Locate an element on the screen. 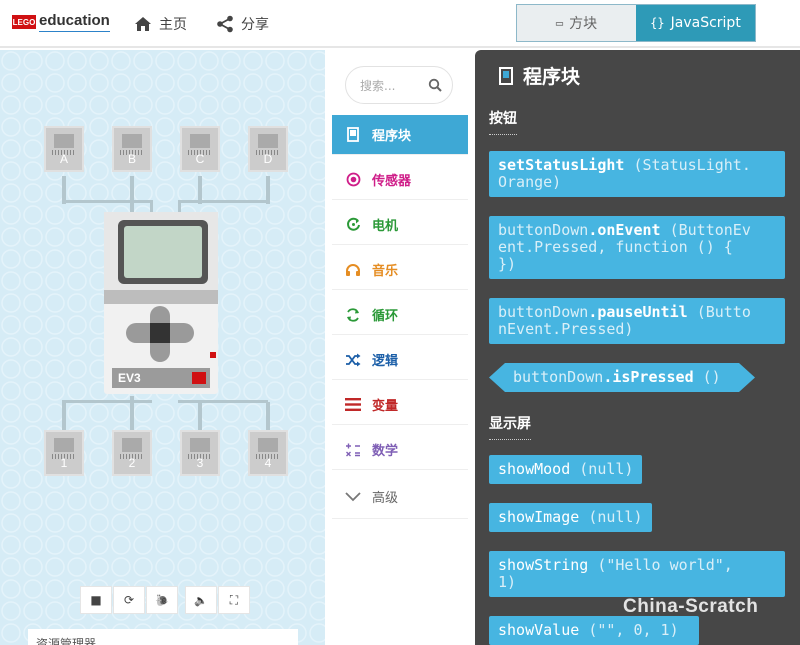 The image size is (800, 645). stop-button: ■ is located at coordinates (96, 600).